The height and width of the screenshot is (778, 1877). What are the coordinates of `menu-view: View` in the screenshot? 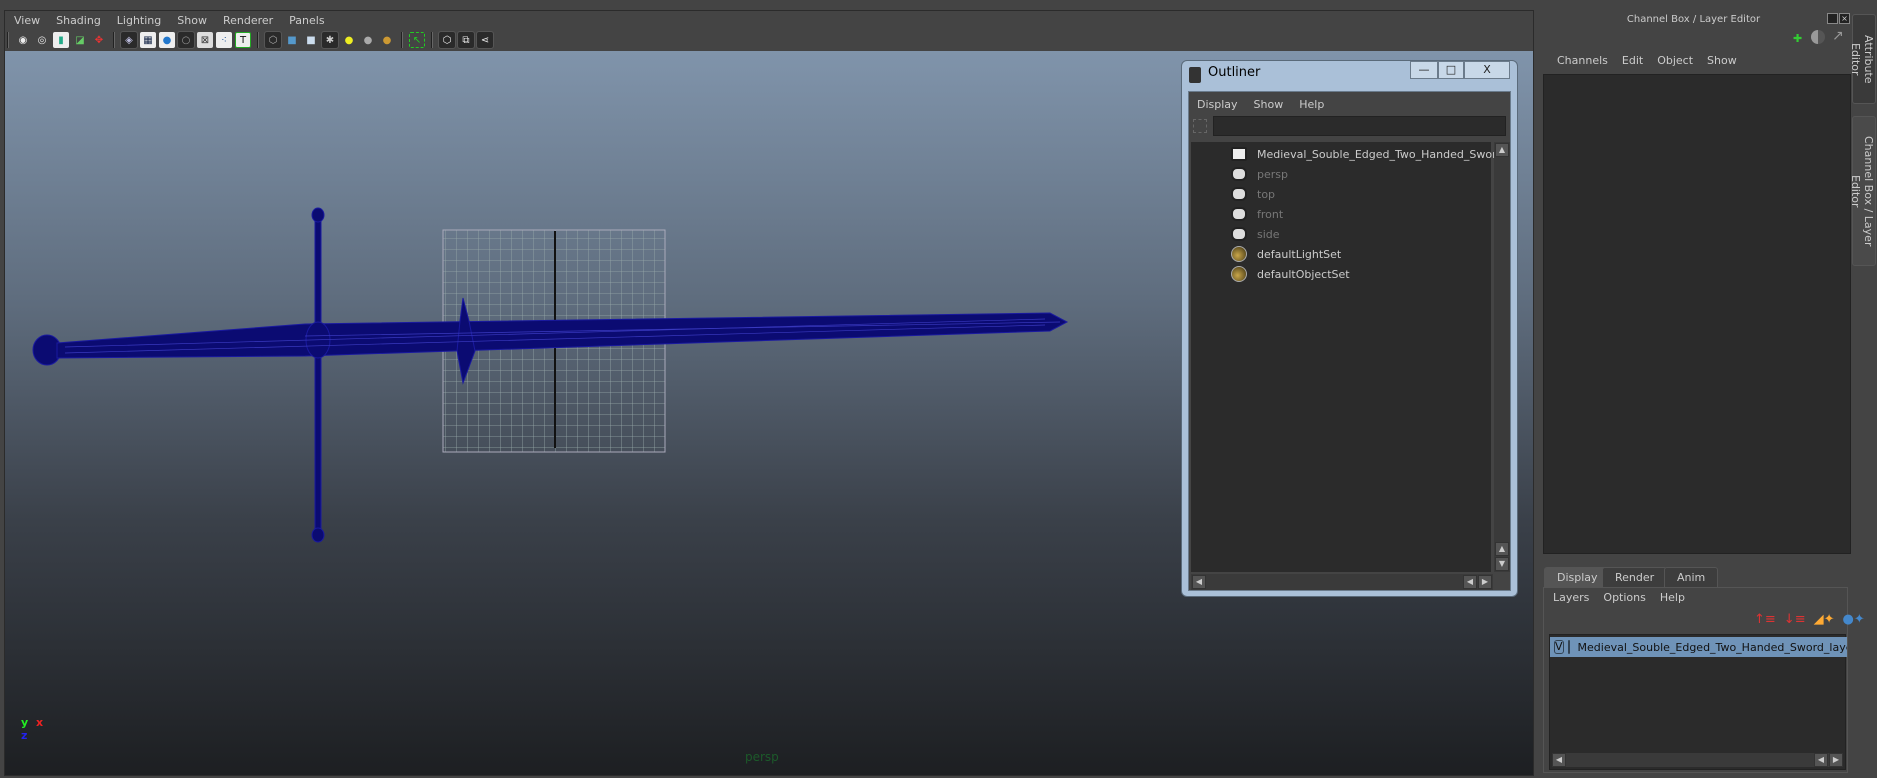 It's located at (27, 21).